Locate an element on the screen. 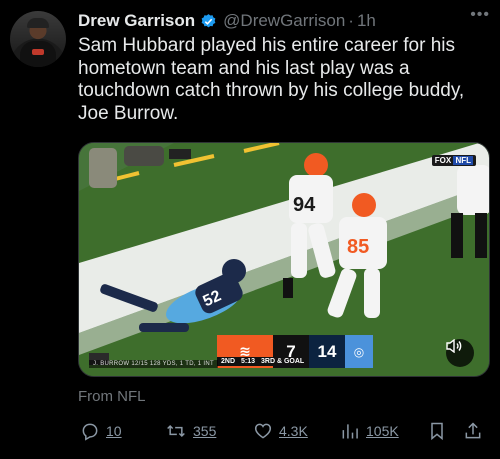  quarter: 2ND is located at coordinates (228, 361).